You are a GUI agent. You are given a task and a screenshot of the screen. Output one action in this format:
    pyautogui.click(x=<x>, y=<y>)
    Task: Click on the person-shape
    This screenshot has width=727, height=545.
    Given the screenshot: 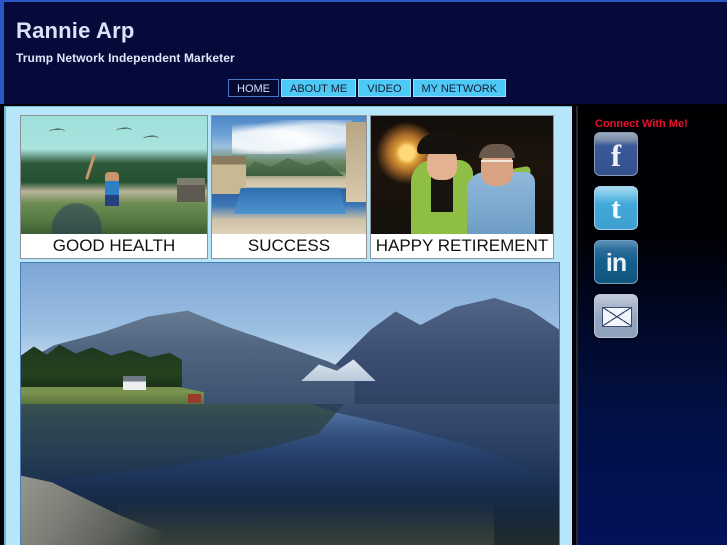 What is the action you would take?
    pyautogui.click(x=112, y=189)
    